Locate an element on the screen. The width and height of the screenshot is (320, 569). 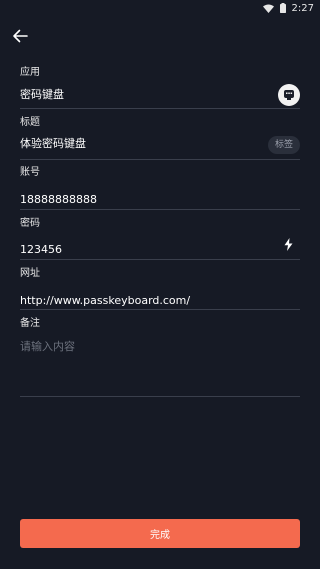
back-button is located at coordinates (20, 37).